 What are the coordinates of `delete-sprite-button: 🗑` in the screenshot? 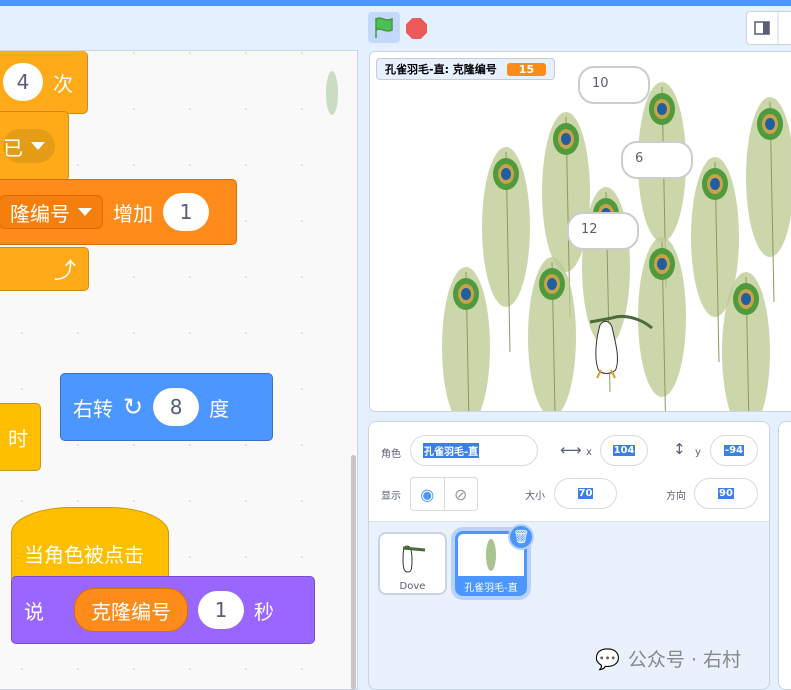 It's located at (521, 537).